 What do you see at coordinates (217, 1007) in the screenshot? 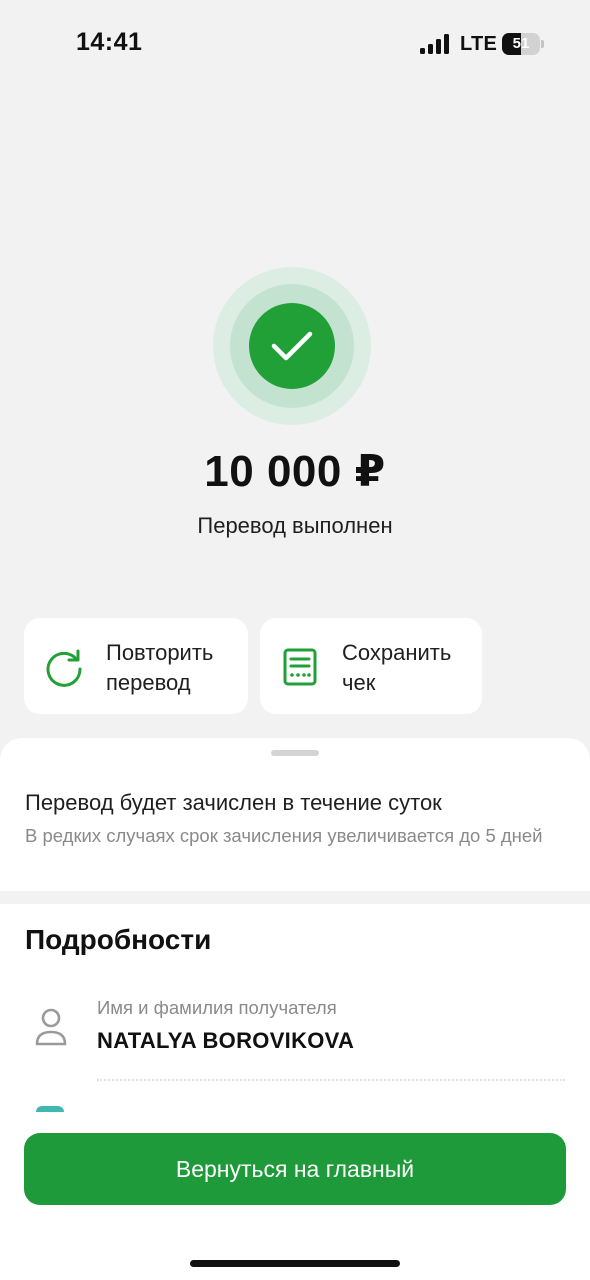
I see `recipient-name-label: Имя и фамилия получателя` at bounding box center [217, 1007].